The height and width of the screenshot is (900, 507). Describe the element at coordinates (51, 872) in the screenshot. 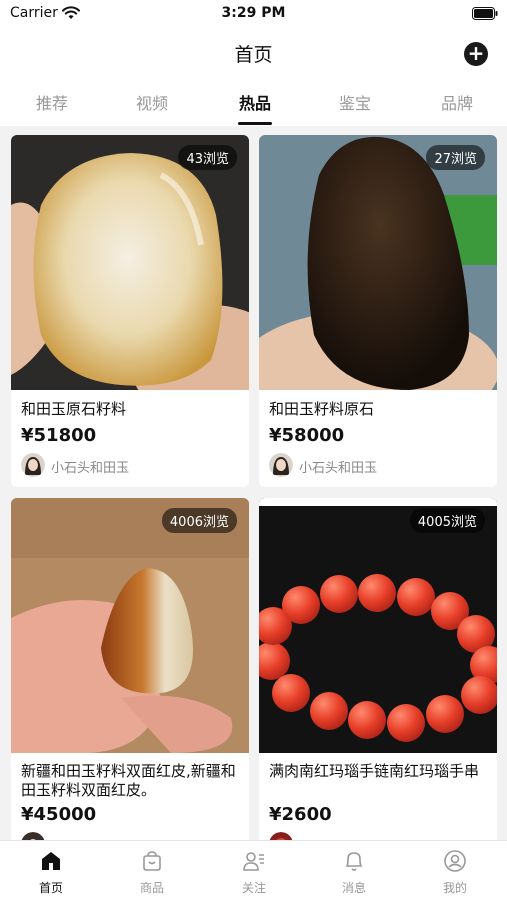

I see `nav-home: 首页` at that location.